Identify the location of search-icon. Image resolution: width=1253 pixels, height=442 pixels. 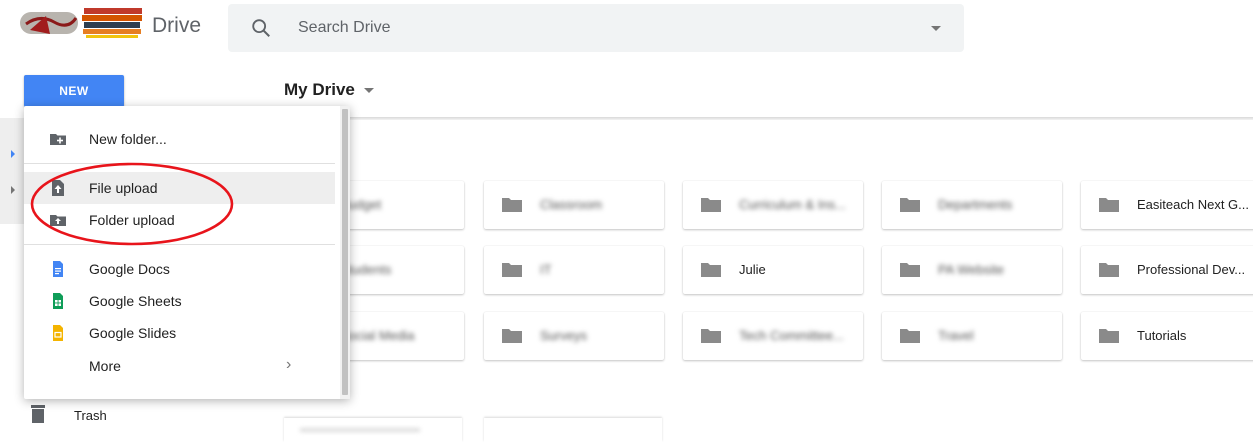
(261, 28).